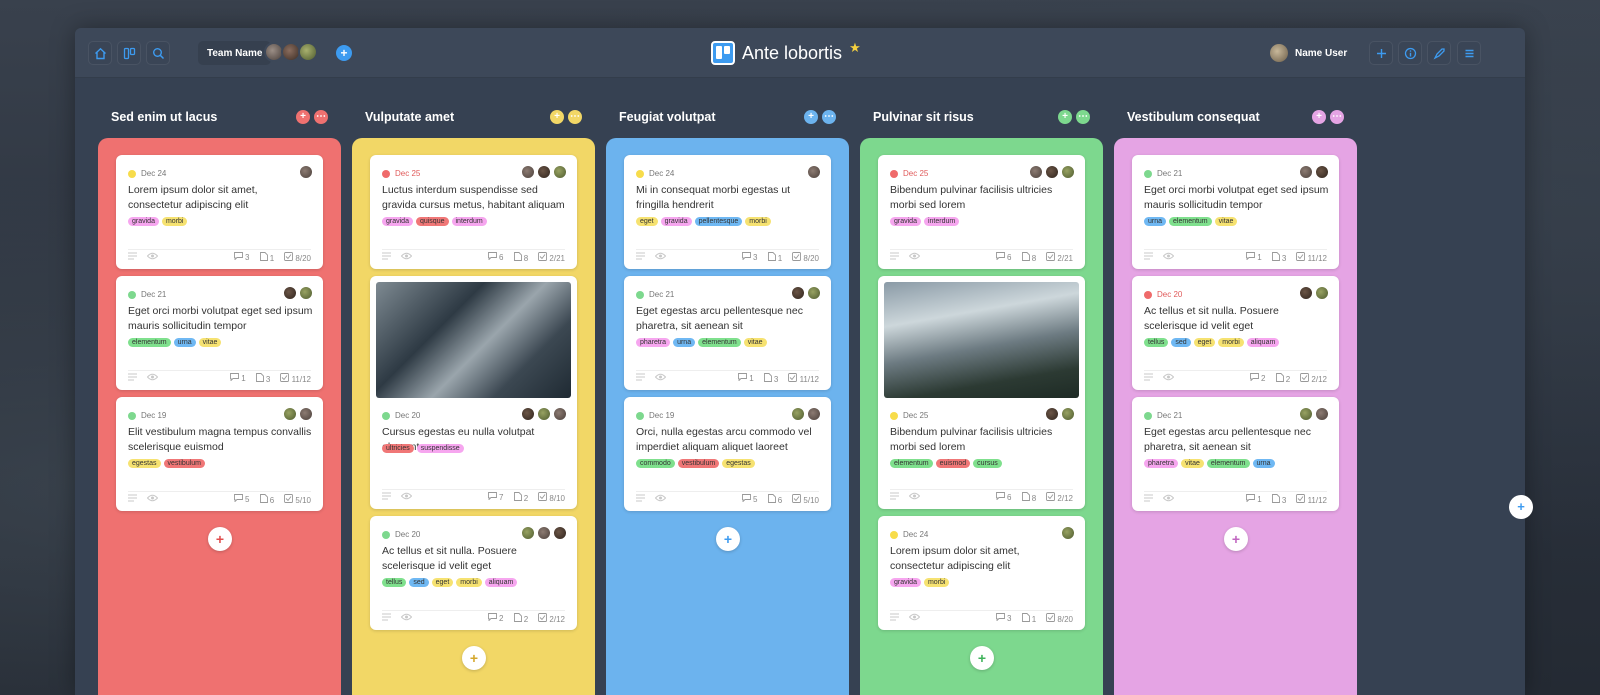 The image size is (1600, 695). Describe the element at coordinates (129, 53) in the screenshot. I see `boards-button` at that location.